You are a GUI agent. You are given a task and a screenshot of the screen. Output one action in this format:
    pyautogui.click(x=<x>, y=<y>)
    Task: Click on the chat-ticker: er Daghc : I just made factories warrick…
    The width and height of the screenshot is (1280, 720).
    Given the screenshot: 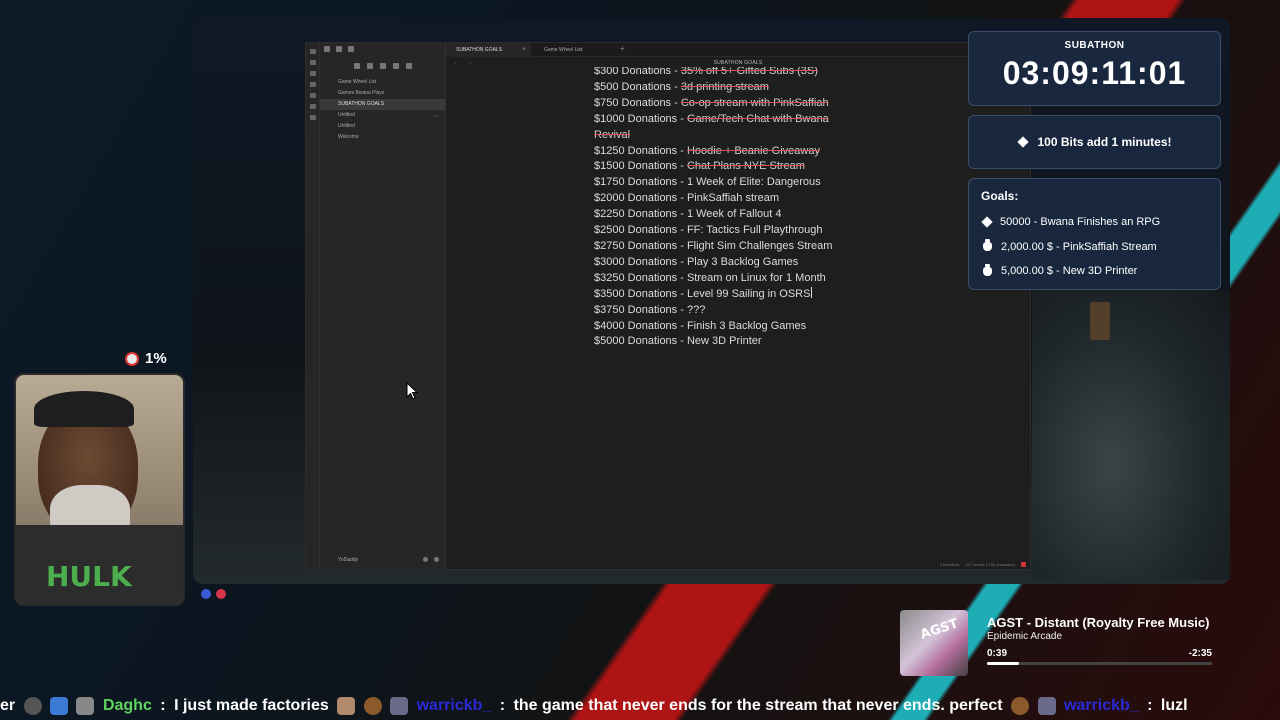 What is the action you would take?
    pyautogui.click(x=640, y=706)
    